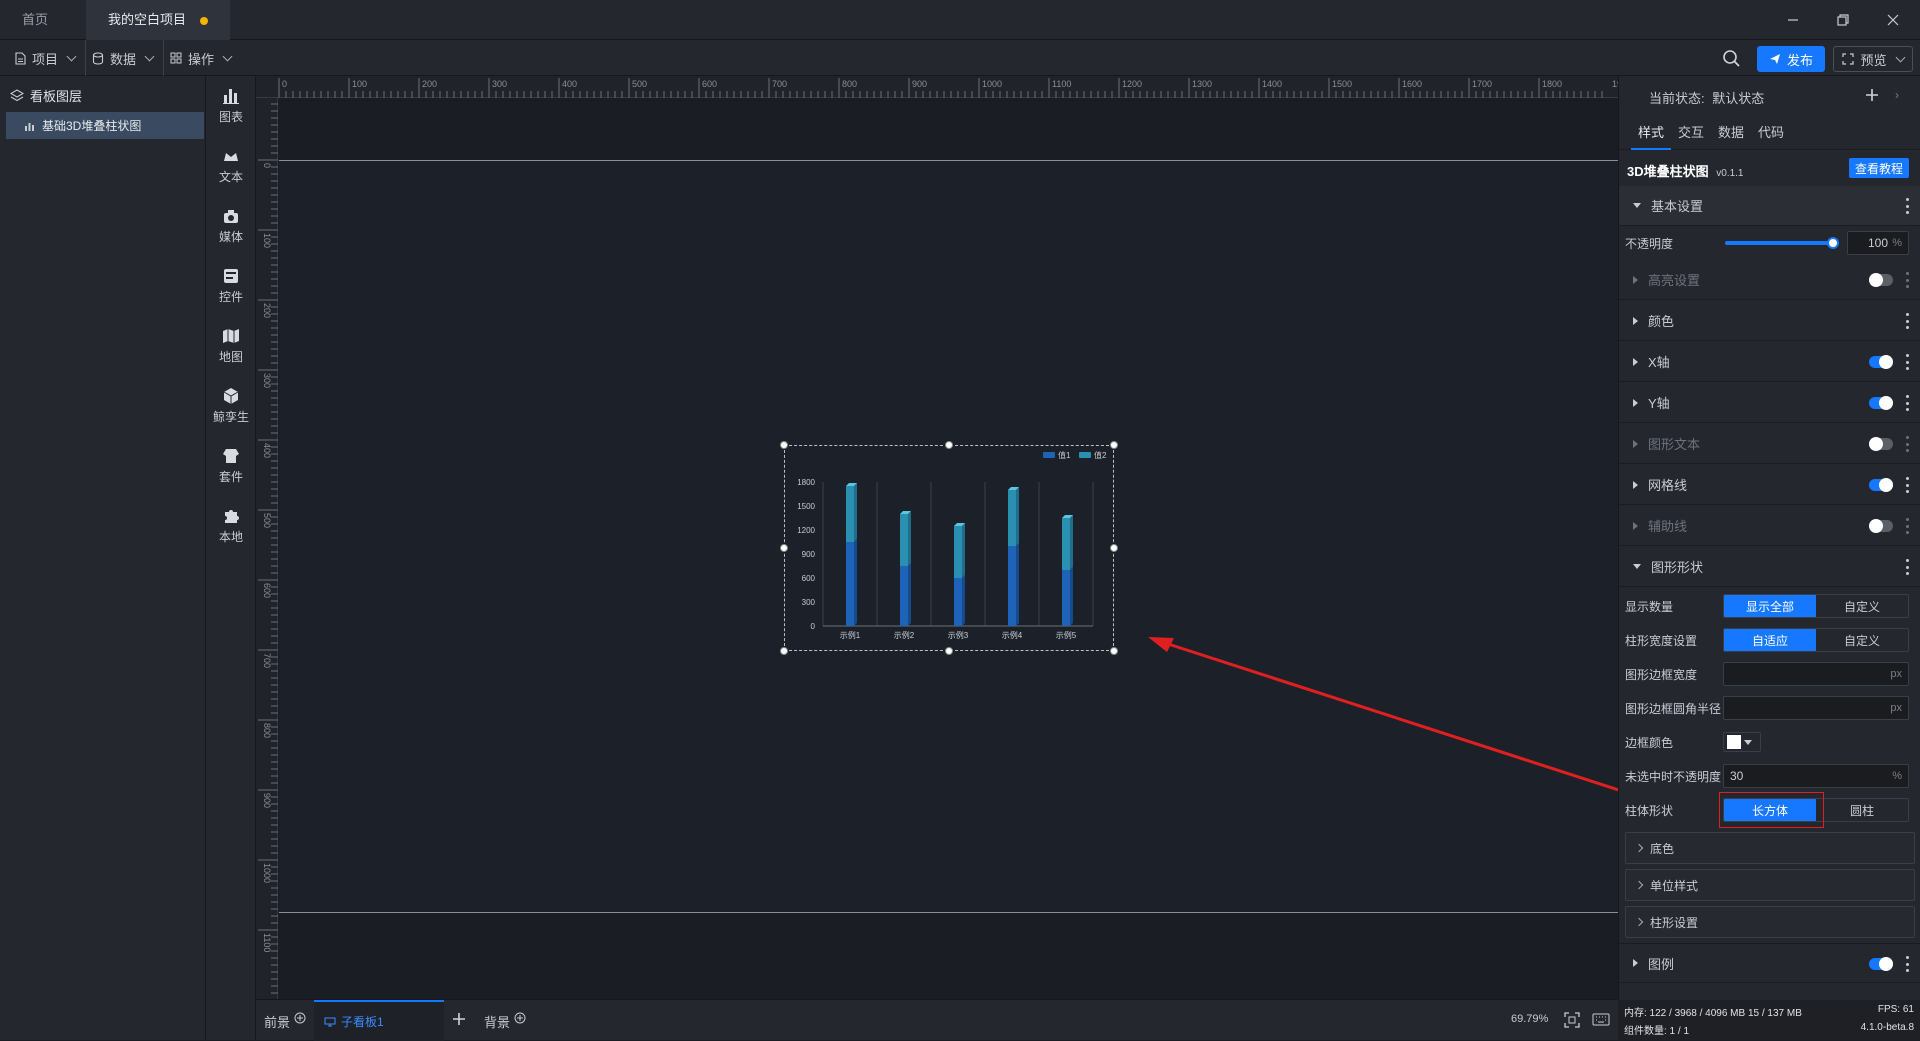  Describe the element at coordinates (1649, 243) in the screenshot. I see `opacity-label: 不透明度` at that location.